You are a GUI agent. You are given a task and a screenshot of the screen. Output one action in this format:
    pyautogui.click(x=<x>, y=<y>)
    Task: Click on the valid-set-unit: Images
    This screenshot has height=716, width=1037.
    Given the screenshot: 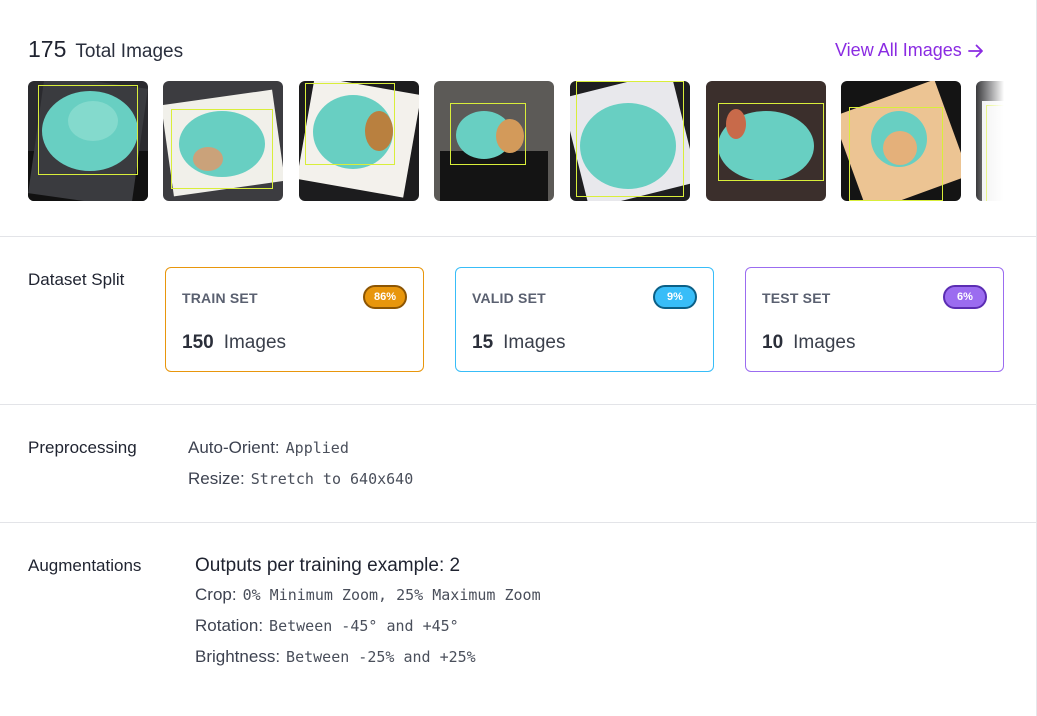 What is the action you would take?
    pyautogui.click(x=534, y=342)
    